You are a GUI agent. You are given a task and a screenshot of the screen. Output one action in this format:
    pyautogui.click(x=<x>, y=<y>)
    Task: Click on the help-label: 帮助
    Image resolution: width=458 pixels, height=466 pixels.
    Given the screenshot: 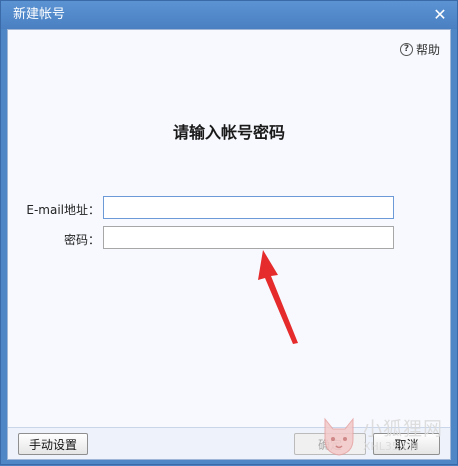 What is the action you would take?
    pyautogui.click(x=427, y=49)
    